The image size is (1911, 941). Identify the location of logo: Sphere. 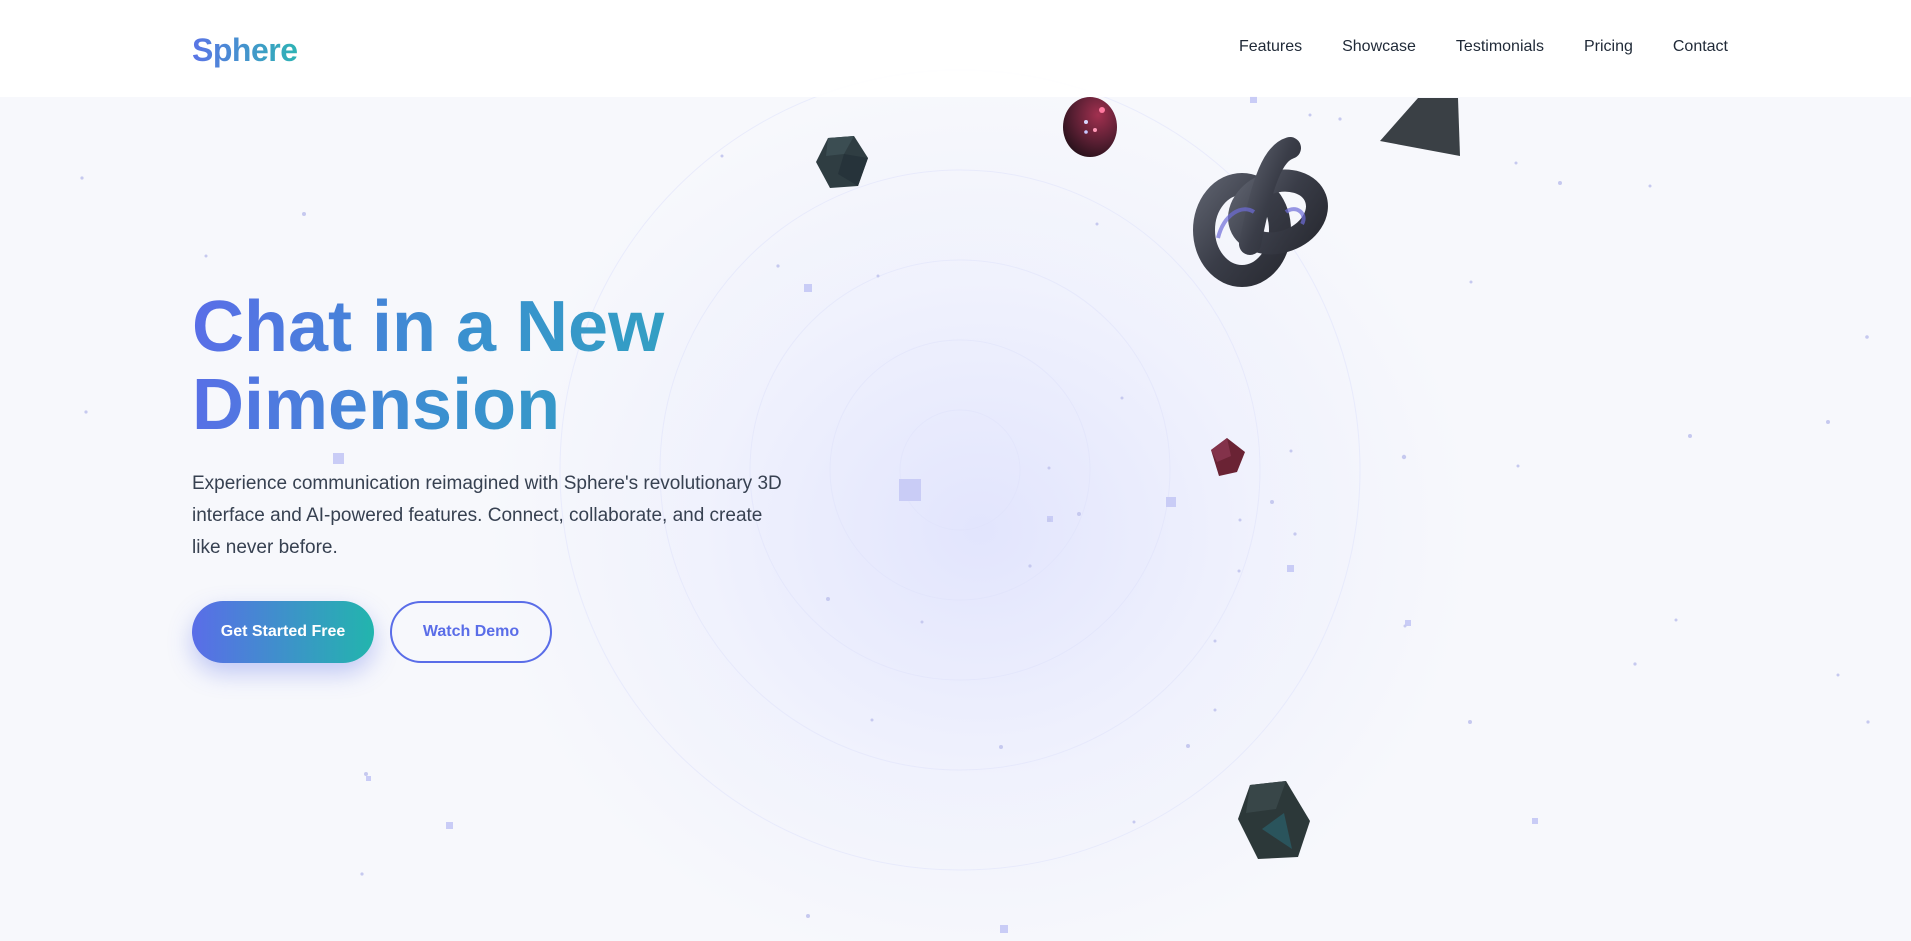
(245, 50).